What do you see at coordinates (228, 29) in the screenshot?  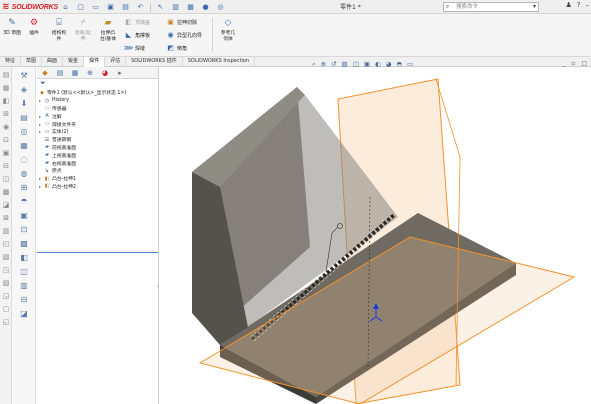 I see `reference-geometry-button: ◇ 参考几 何体` at bounding box center [228, 29].